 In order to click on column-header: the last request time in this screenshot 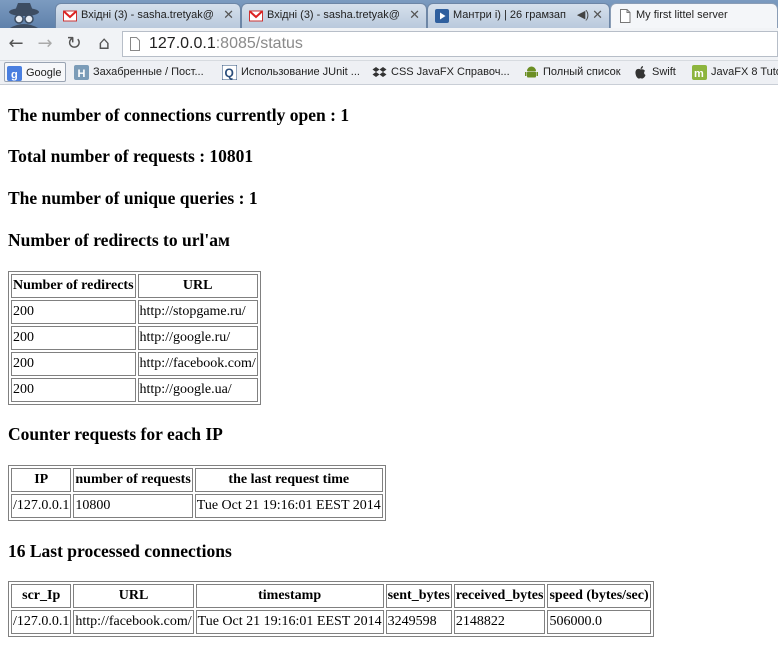, I will do `click(288, 480)`.